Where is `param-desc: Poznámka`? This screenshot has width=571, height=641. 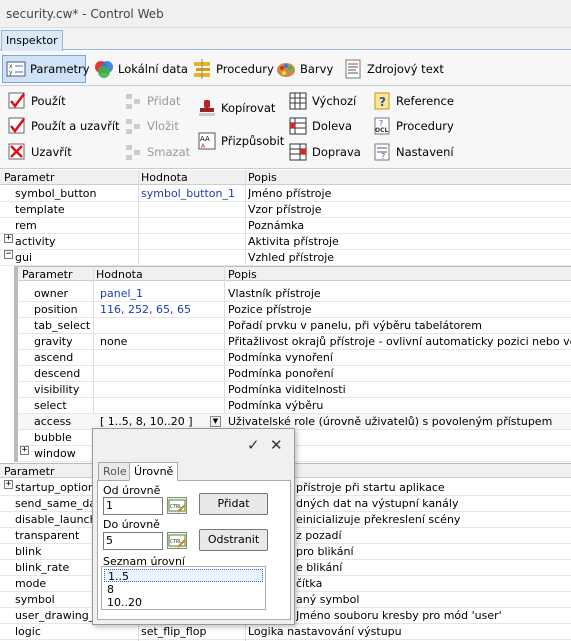 param-desc: Poznámka is located at coordinates (276, 225).